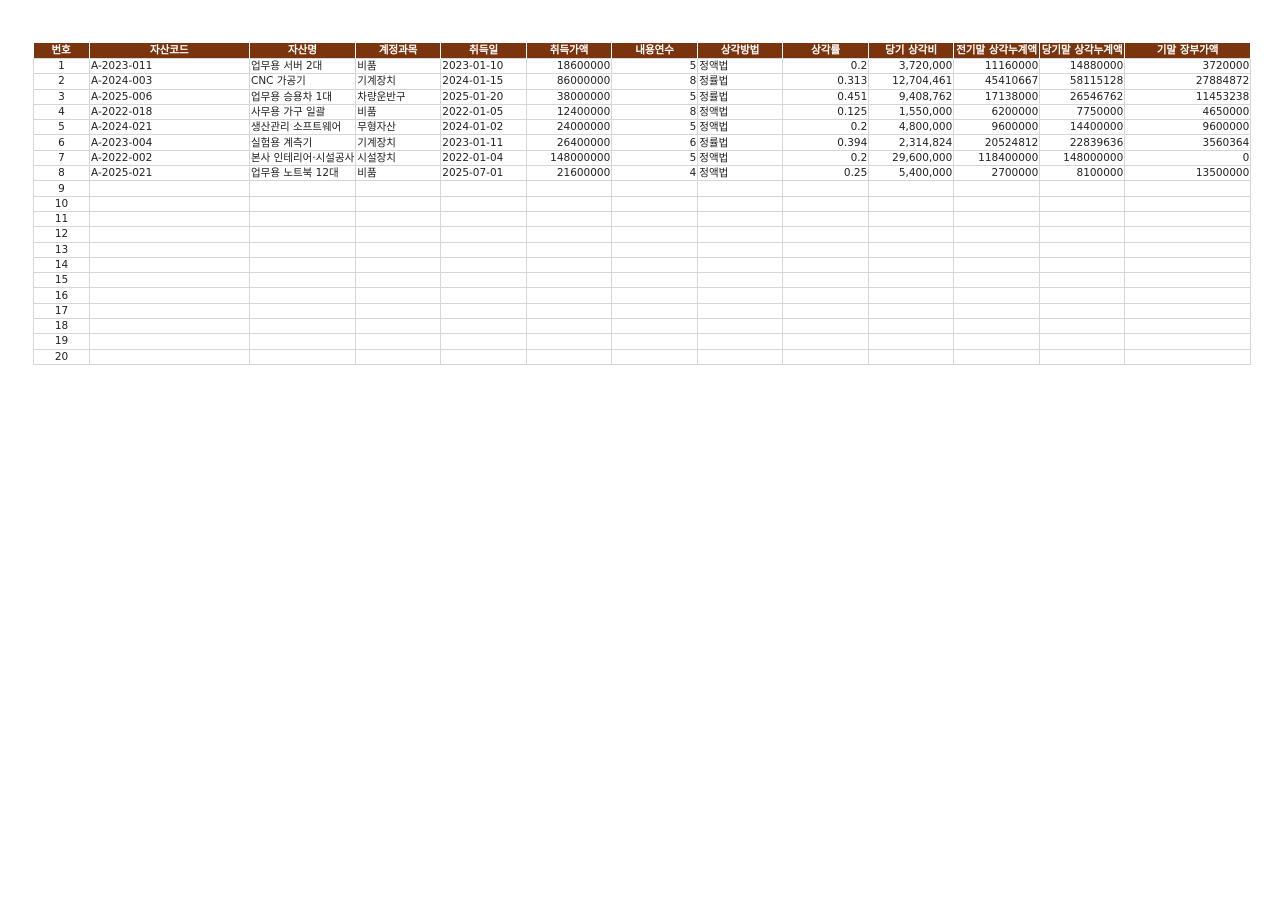 The height and width of the screenshot is (900, 1272). Describe the element at coordinates (398, 158) in the screenshot. I see `table-cell: 시설장치` at that location.